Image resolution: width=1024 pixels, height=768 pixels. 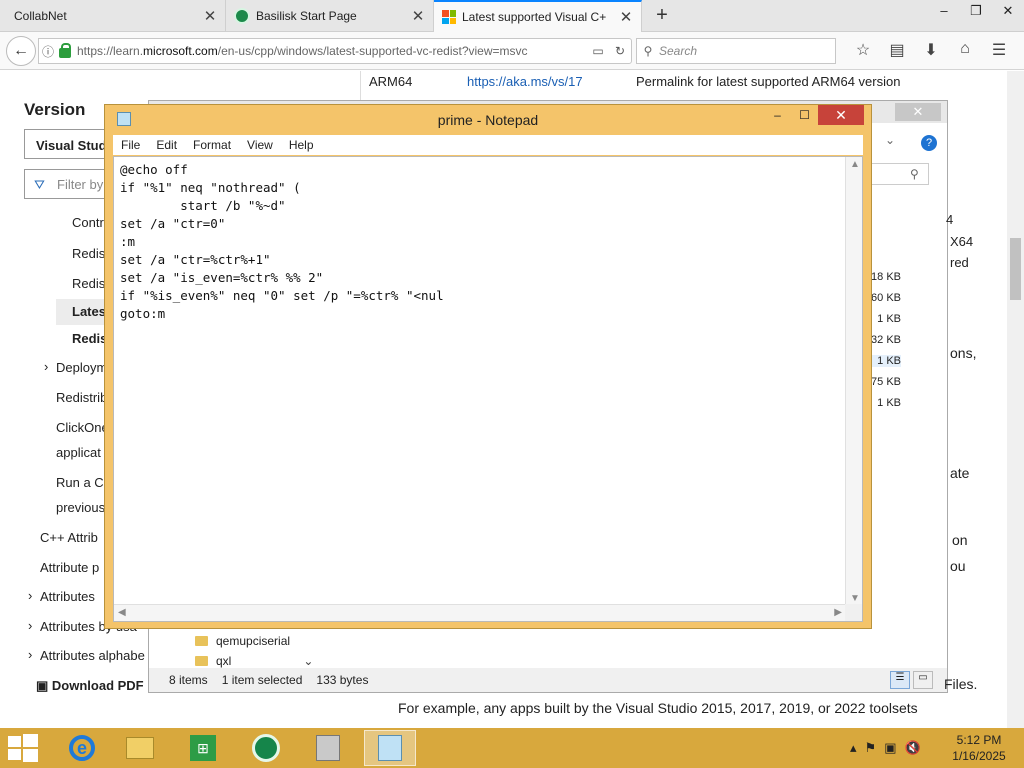 I want to click on library-icon: ▤, so click(x=897, y=50).